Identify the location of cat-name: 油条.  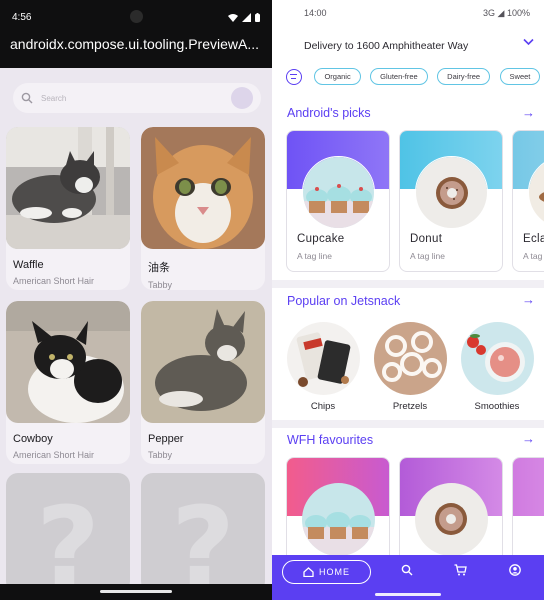
(159, 268).